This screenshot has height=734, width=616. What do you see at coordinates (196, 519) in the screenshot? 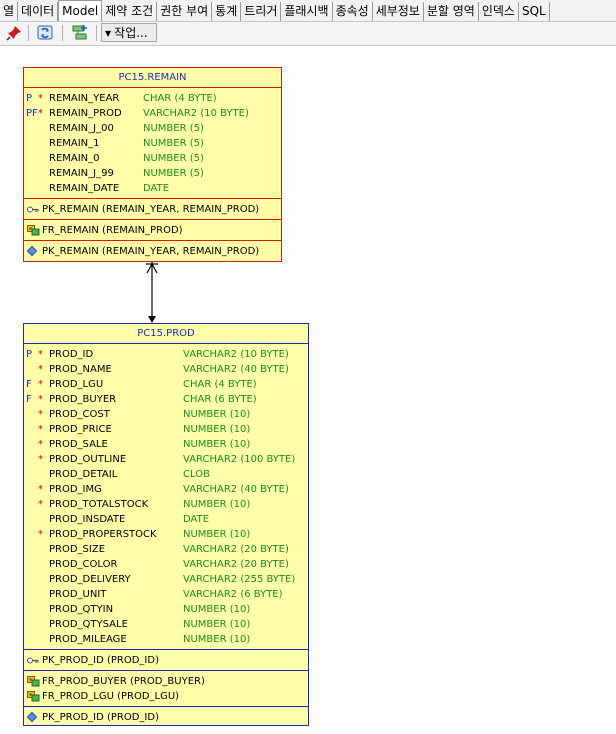
I see `column-type: DATE` at bounding box center [196, 519].